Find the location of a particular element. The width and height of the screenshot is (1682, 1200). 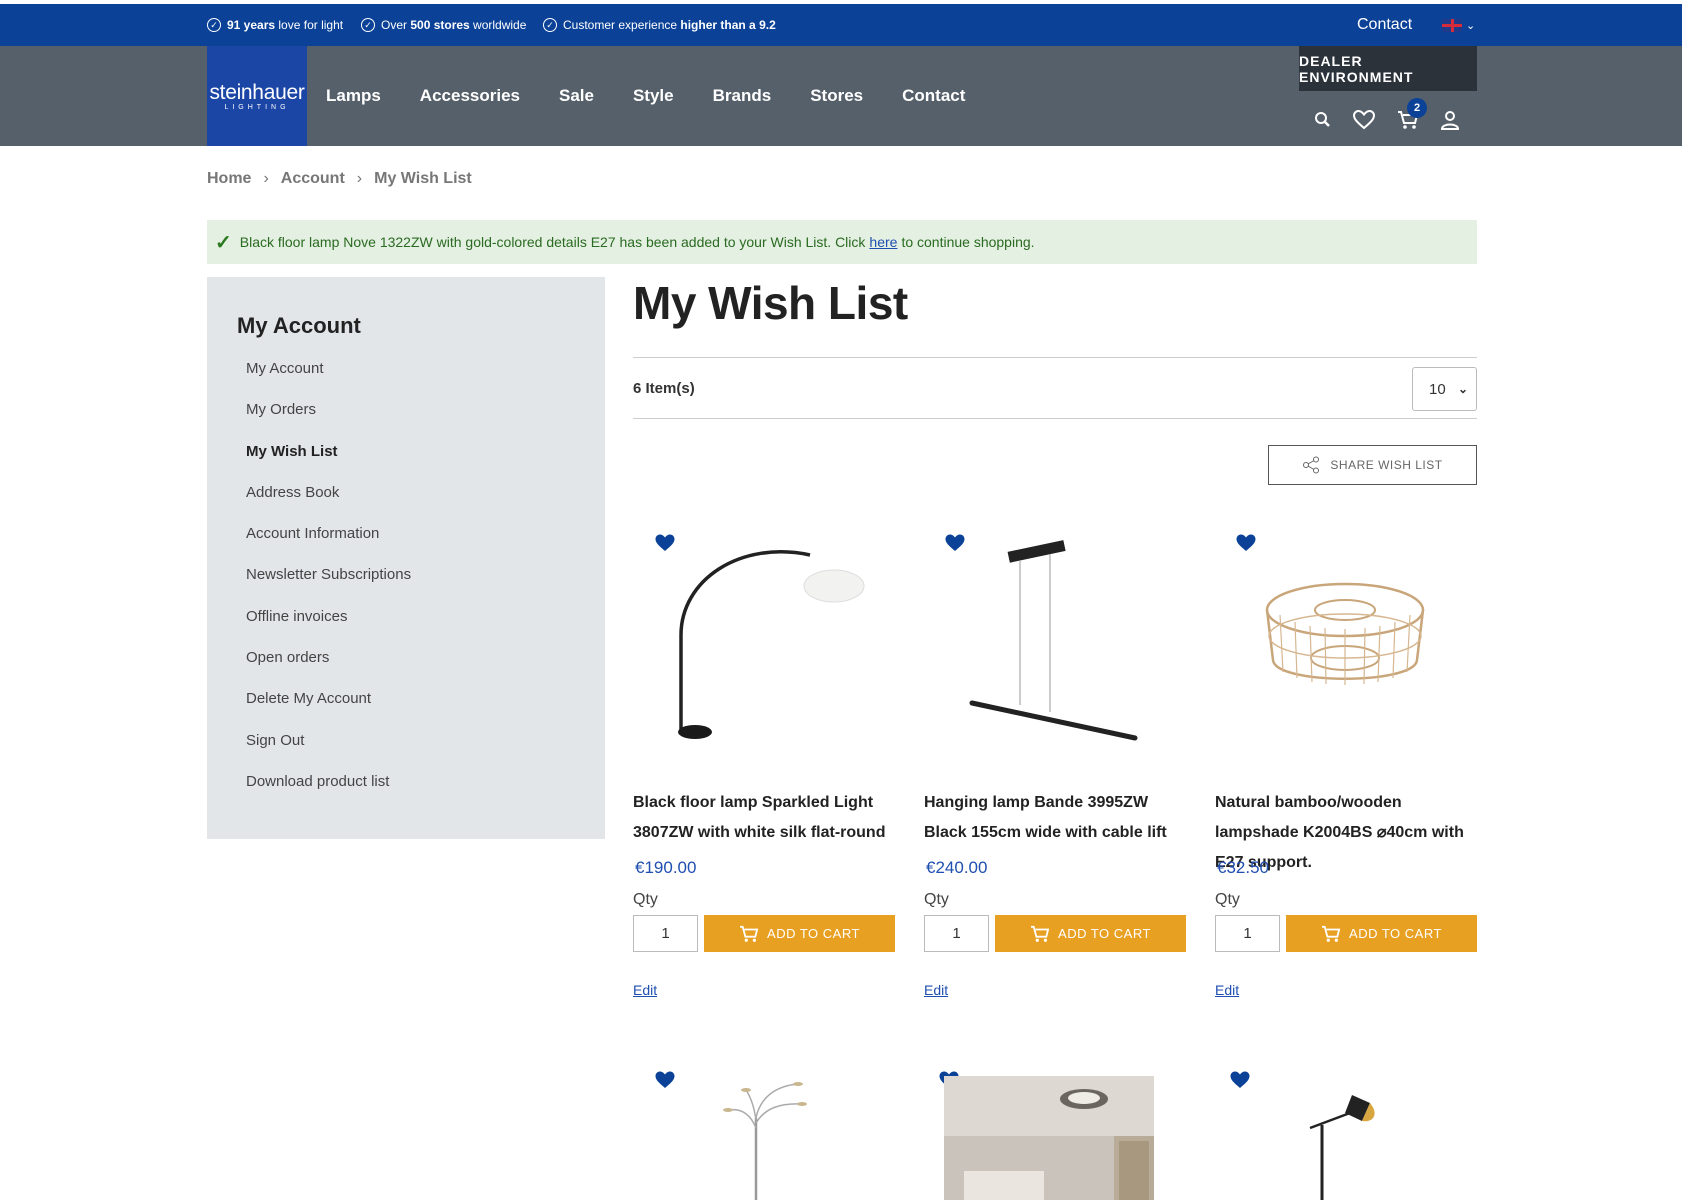

sidebar-item-my-wish-list: My Wish List is located at coordinates (292, 451).